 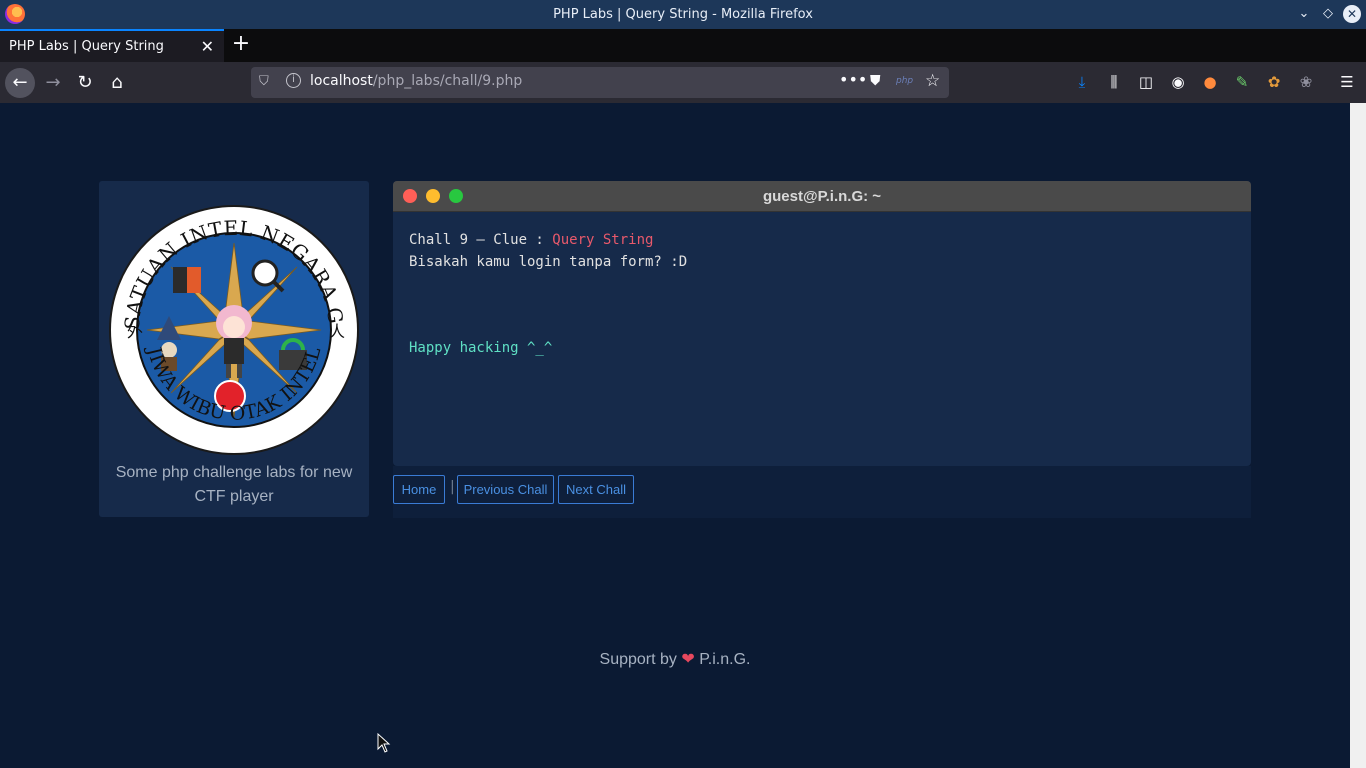 I want to click on page-scrollbar, so click(x=1358, y=435).